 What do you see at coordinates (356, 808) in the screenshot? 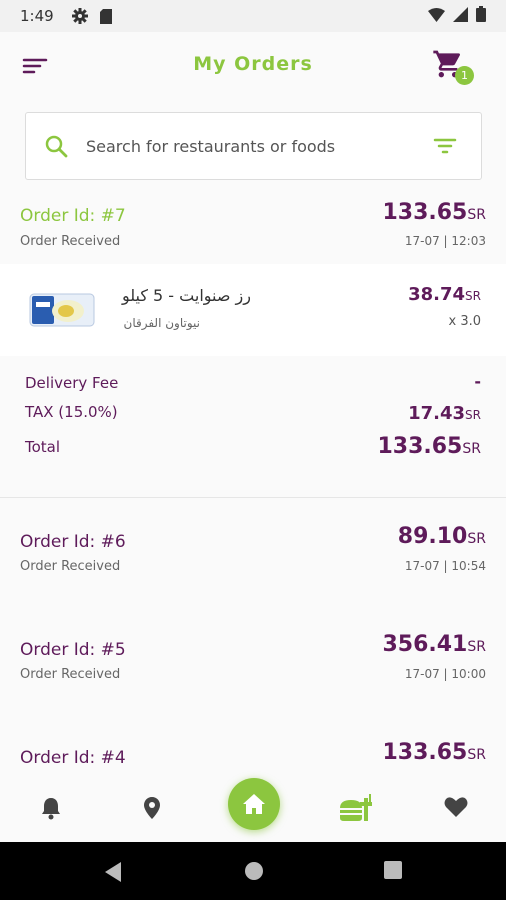
I see `food-icon` at bounding box center [356, 808].